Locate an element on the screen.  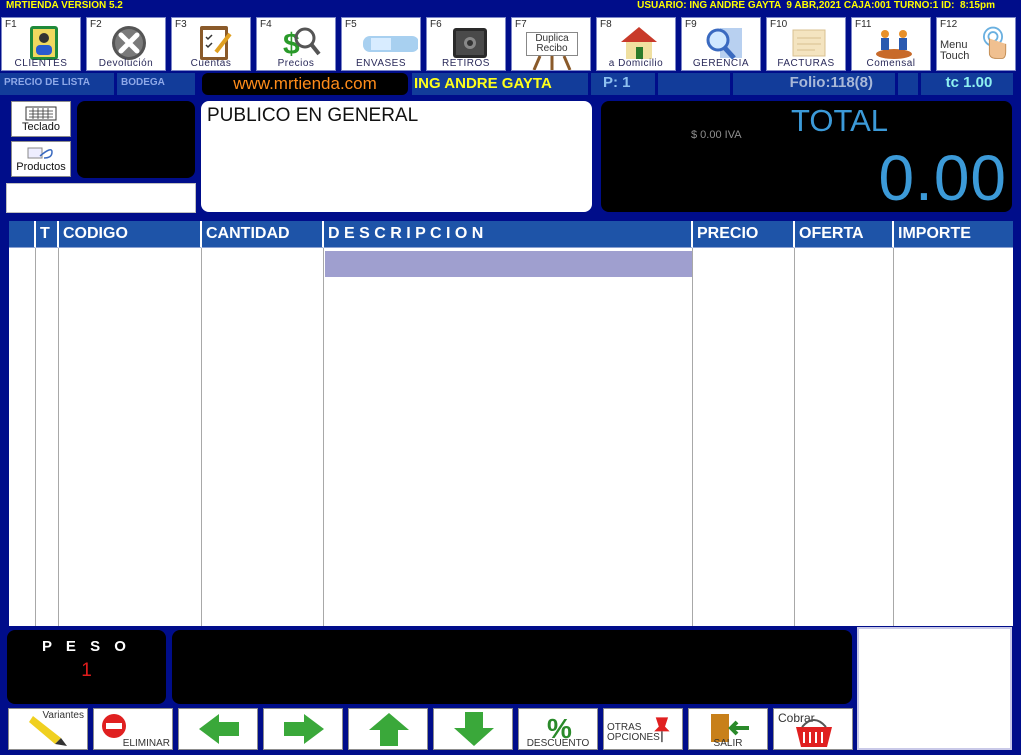
next-button is located at coordinates (303, 729).